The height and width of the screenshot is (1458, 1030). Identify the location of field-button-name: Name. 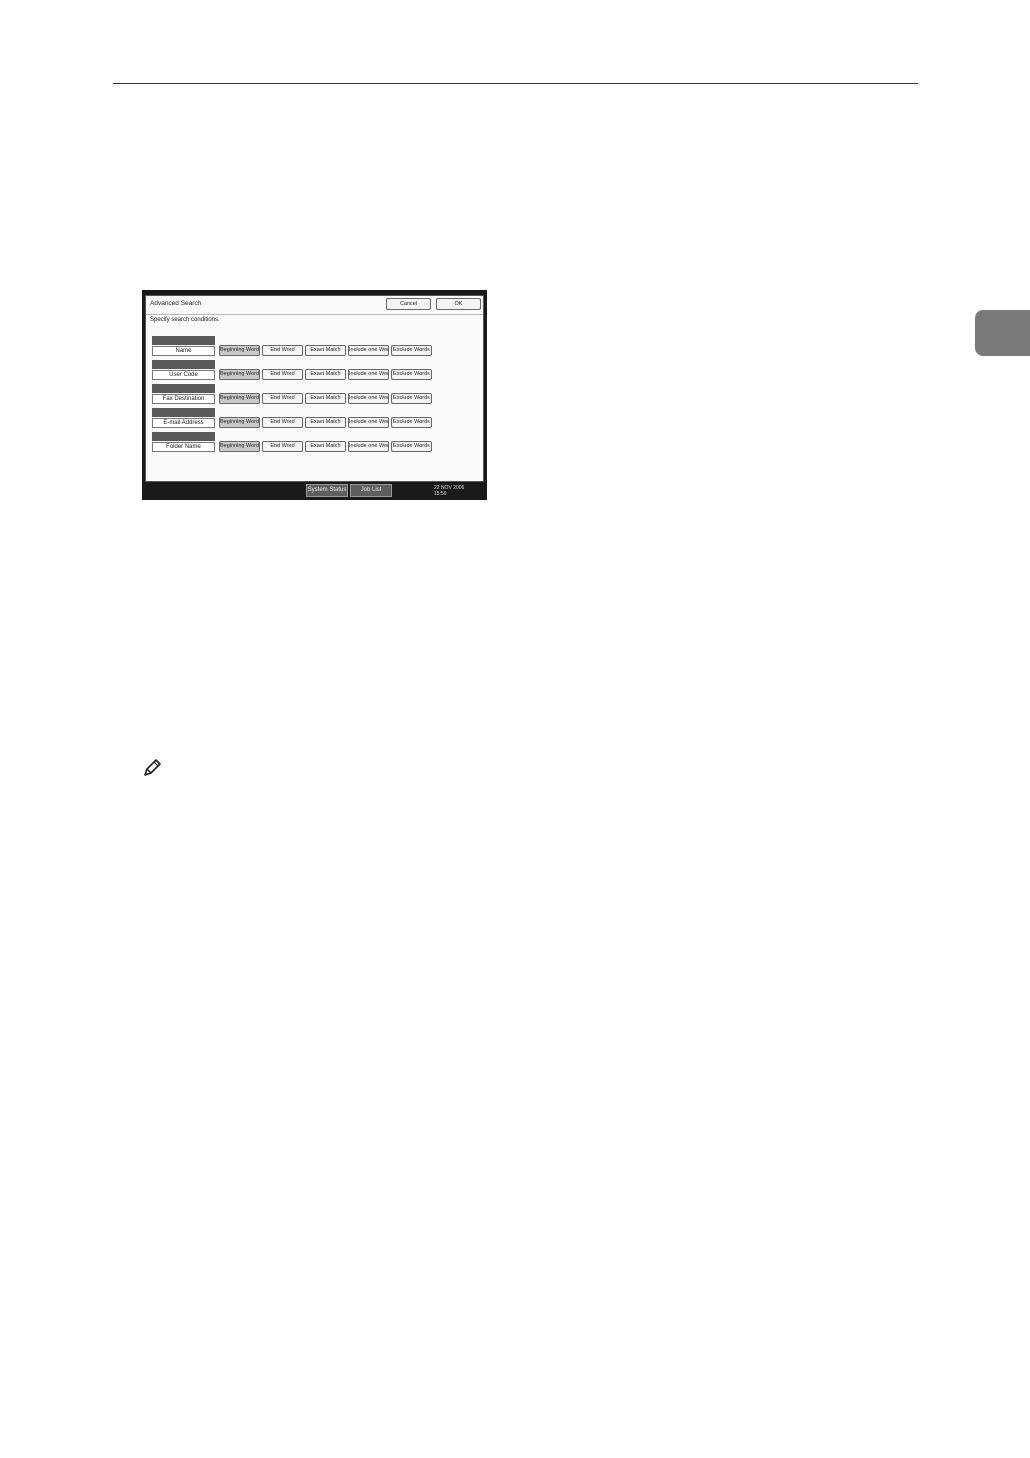
(183, 351).